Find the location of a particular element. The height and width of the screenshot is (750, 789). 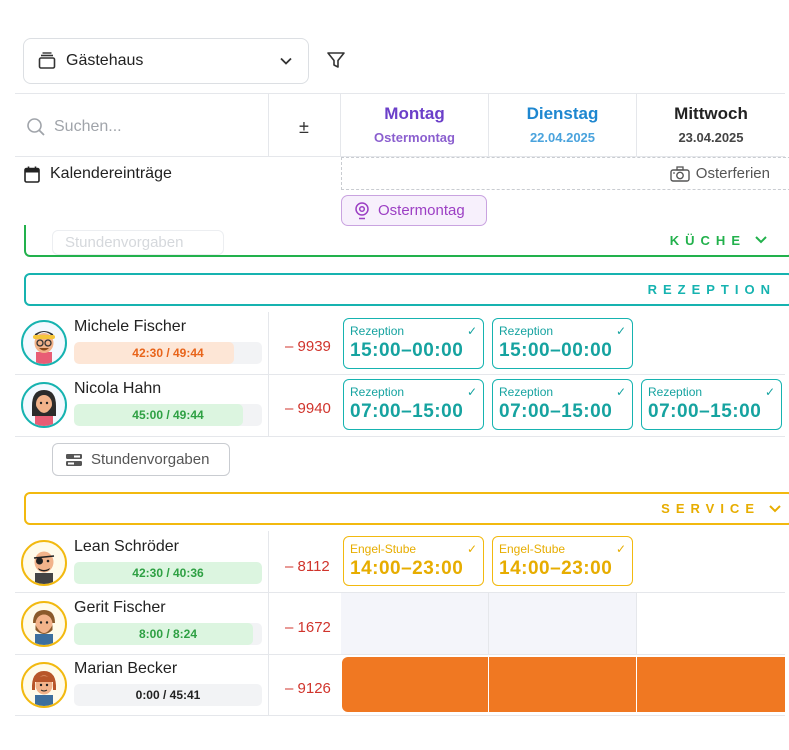

filter-icon is located at coordinates (336, 60).